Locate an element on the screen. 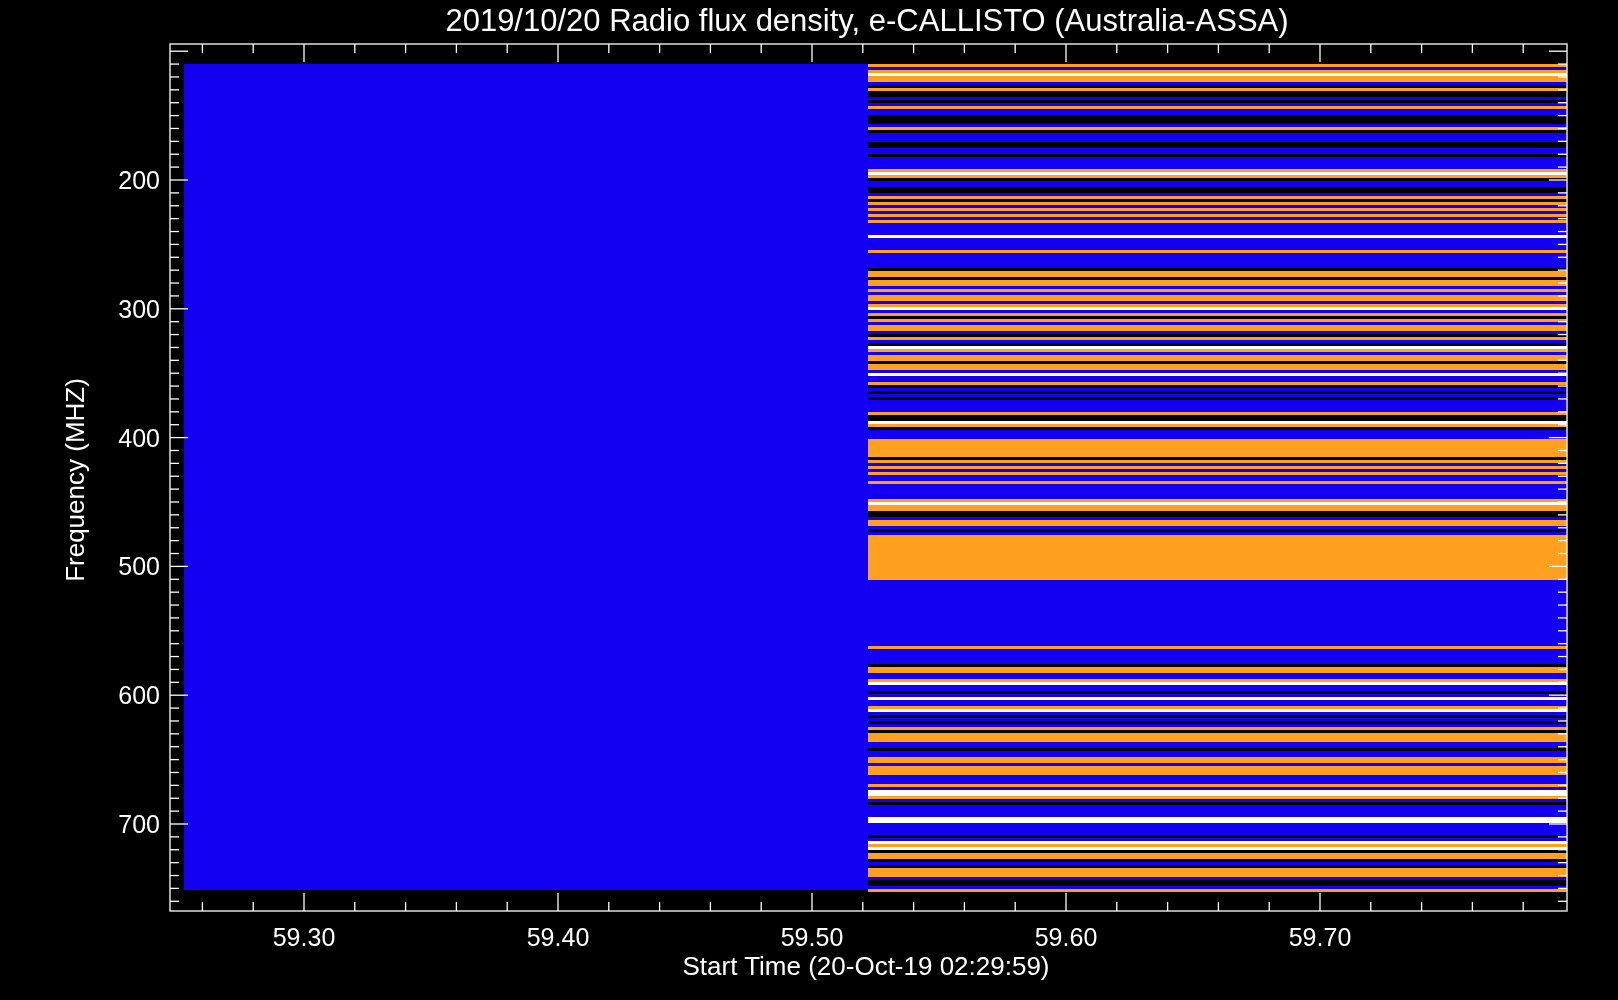  tick-label: 59.70 is located at coordinates (1320, 937).